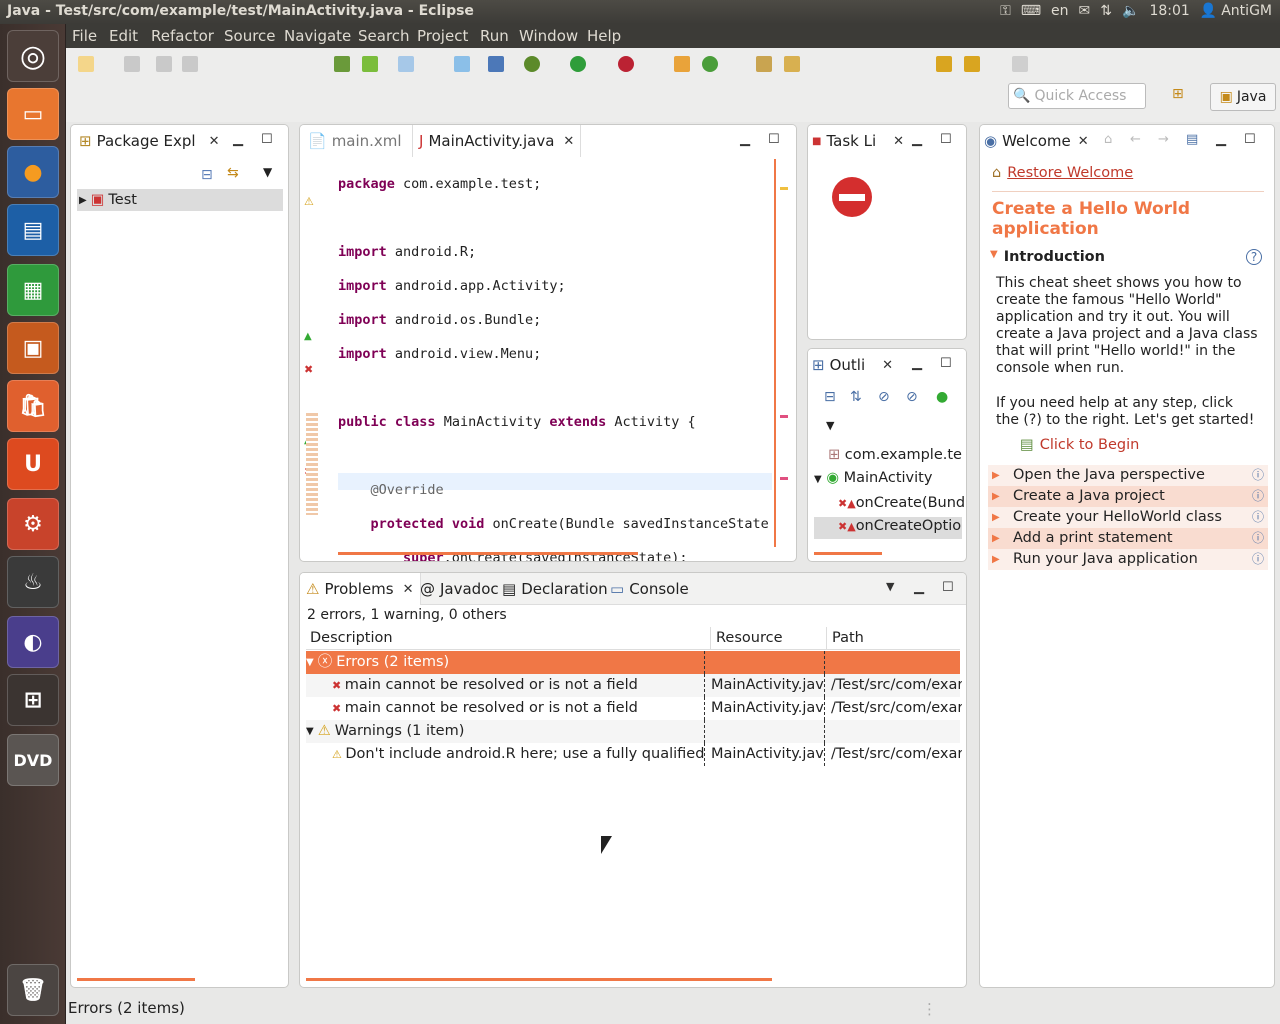  I want to click on dvd-icon: DVD, so click(33, 760).